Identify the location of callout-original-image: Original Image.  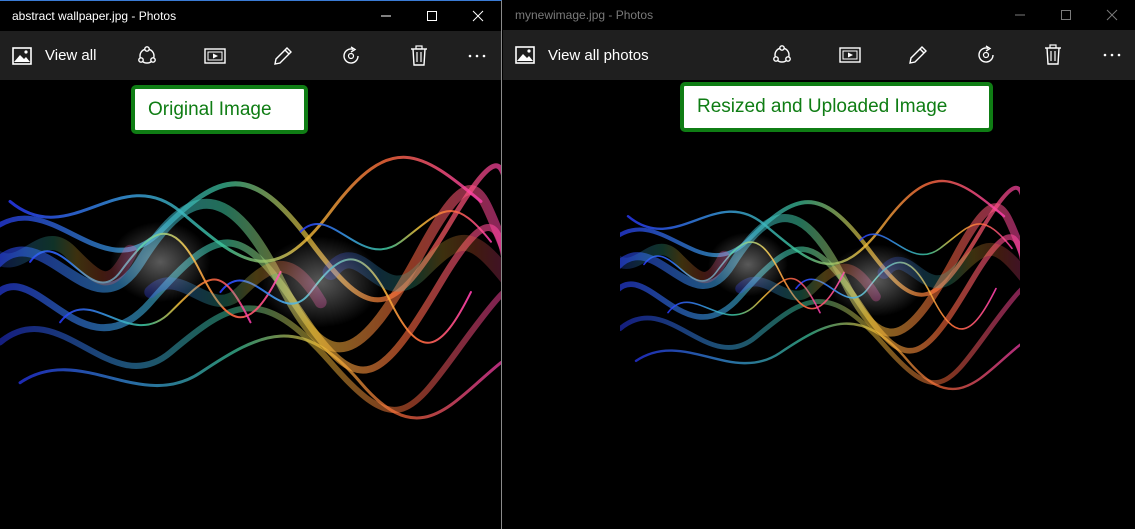
(219, 109).